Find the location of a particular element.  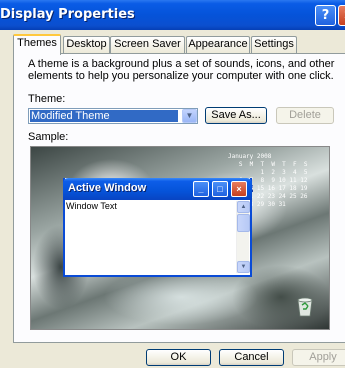

cancel-button: Cancel is located at coordinates (251, 357).